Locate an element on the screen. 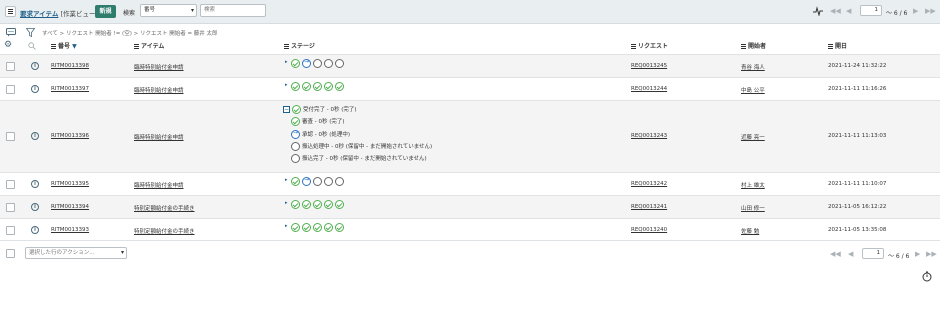 The width and height of the screenshot is (940, 324). column-header-opened: 開日 is located at coordinates (837, 47).